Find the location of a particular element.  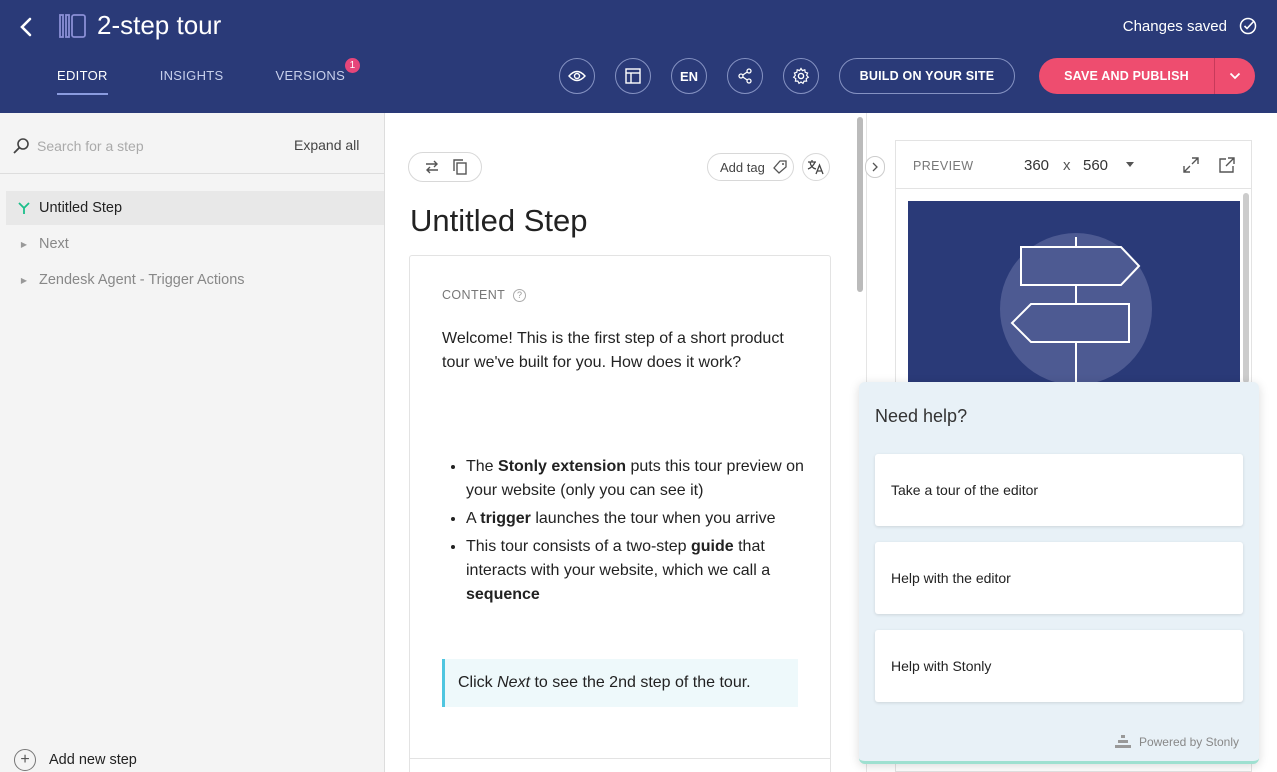

bullet-2-post: launches the tour when you arrive is located at coordinates (653, 518).